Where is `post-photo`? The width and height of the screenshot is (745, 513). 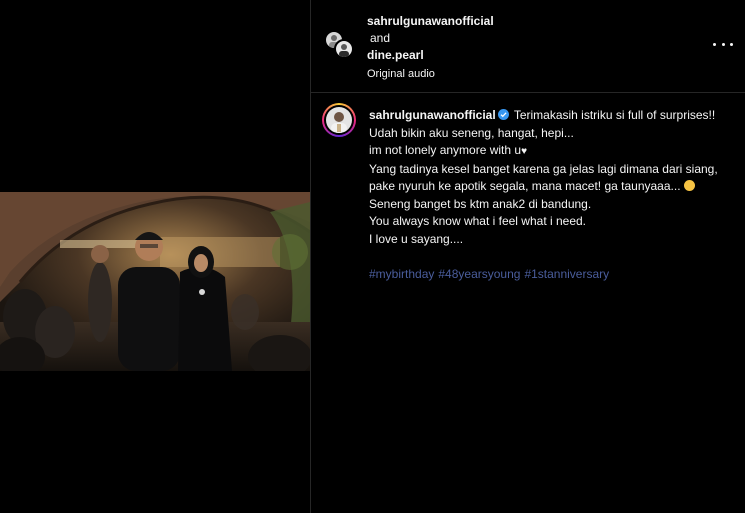 post-photo is located at coordinates (155, 281).